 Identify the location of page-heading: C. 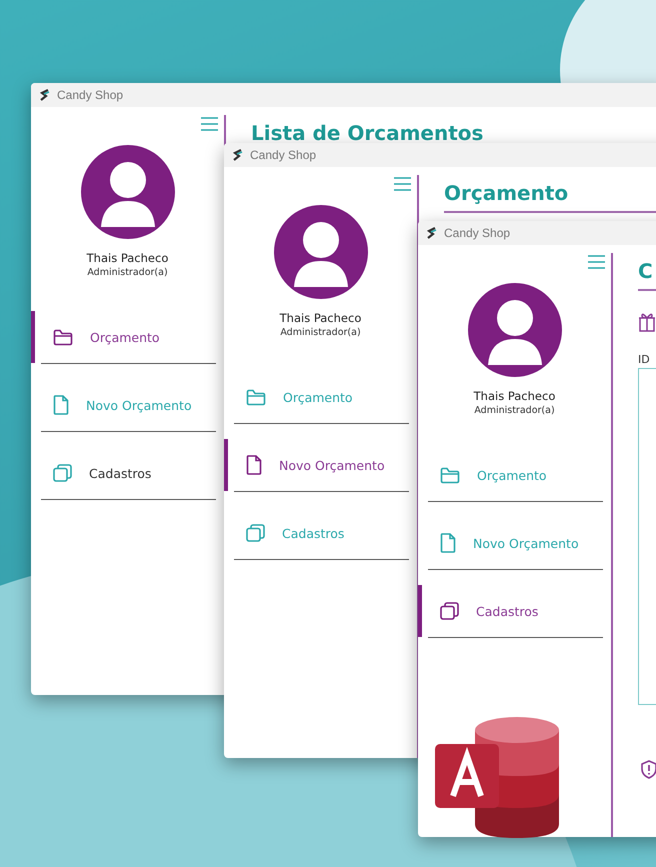
(647, 275).